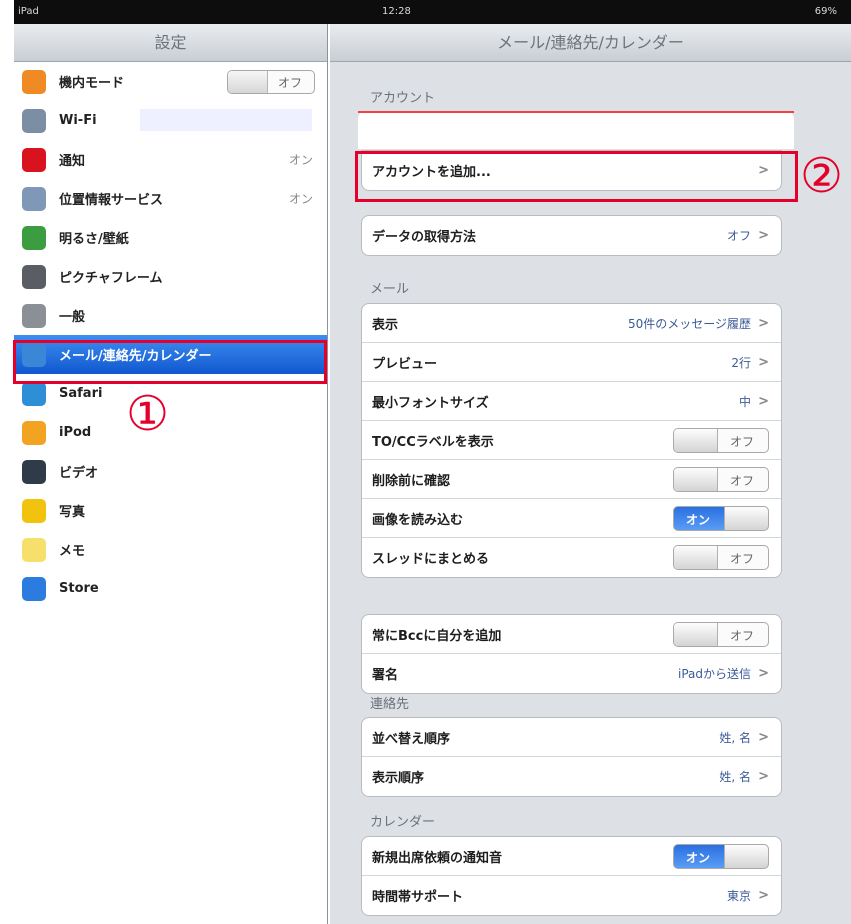 The height and width of the screenshot is (924, 851). I want to click on sidebar-item-10: ビデオ, so click(170, 471).